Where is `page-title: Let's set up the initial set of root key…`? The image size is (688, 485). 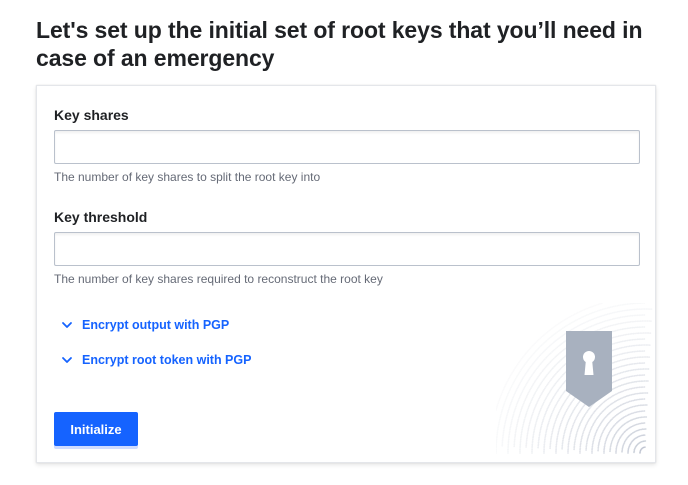
page-title: Let's set up the initial set of root key… is located at coordinates (339, 44).